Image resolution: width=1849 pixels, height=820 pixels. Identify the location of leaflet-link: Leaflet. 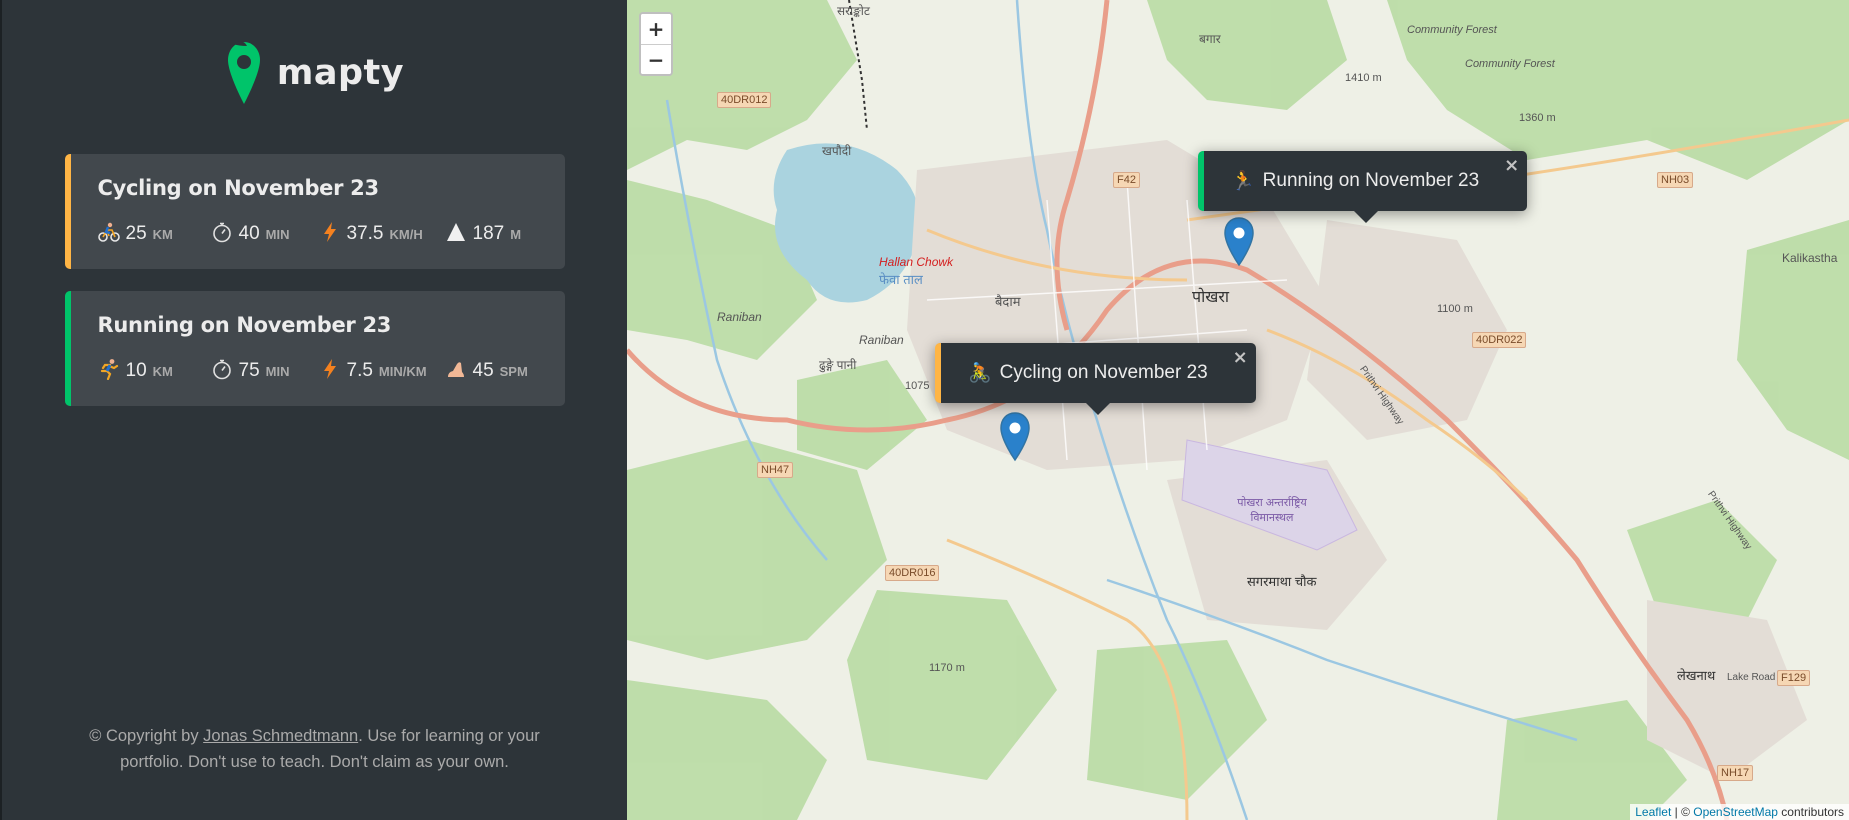
(1653, 812).